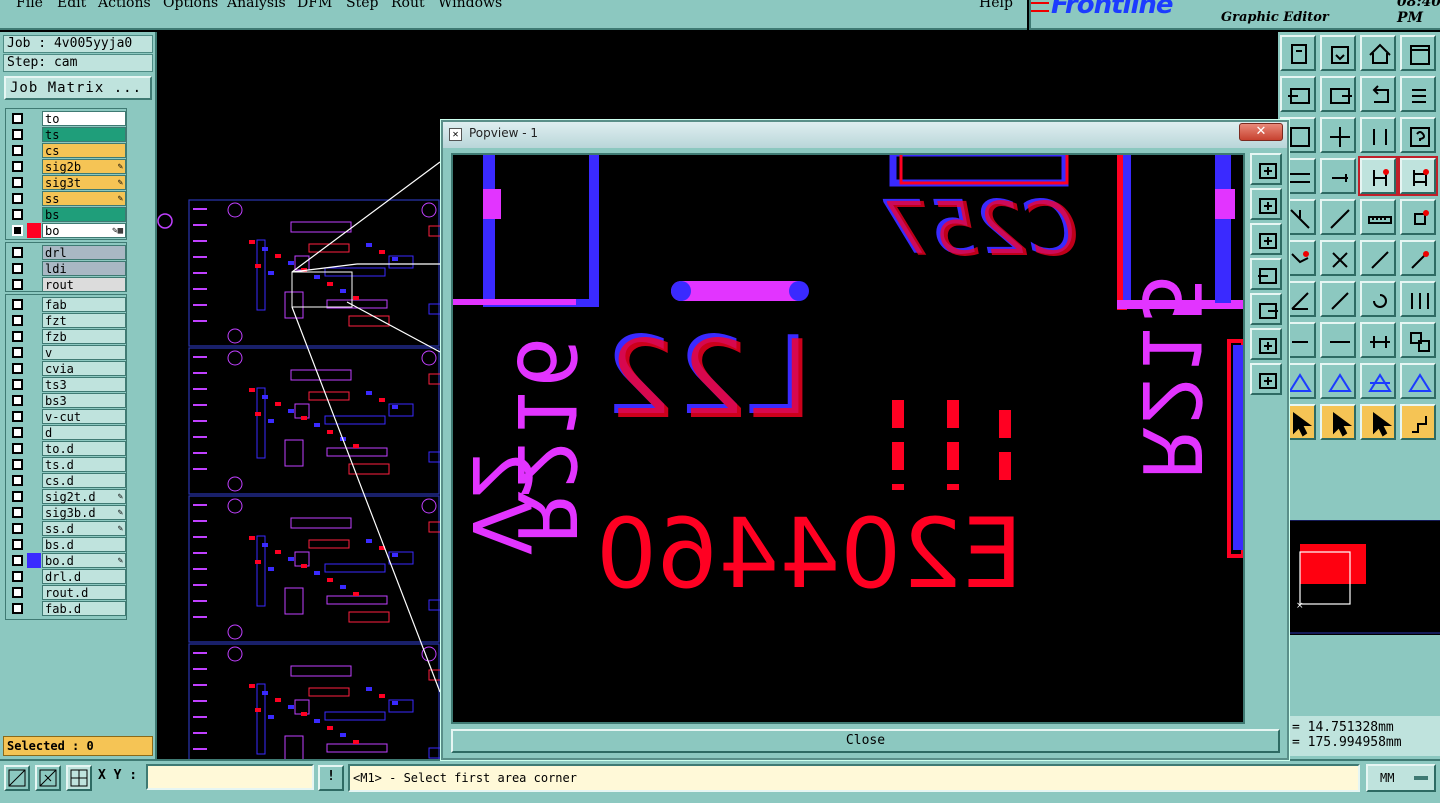 The image size is (1440, 803). I want to click on layer-row-fab: fab, so click(67, 304).